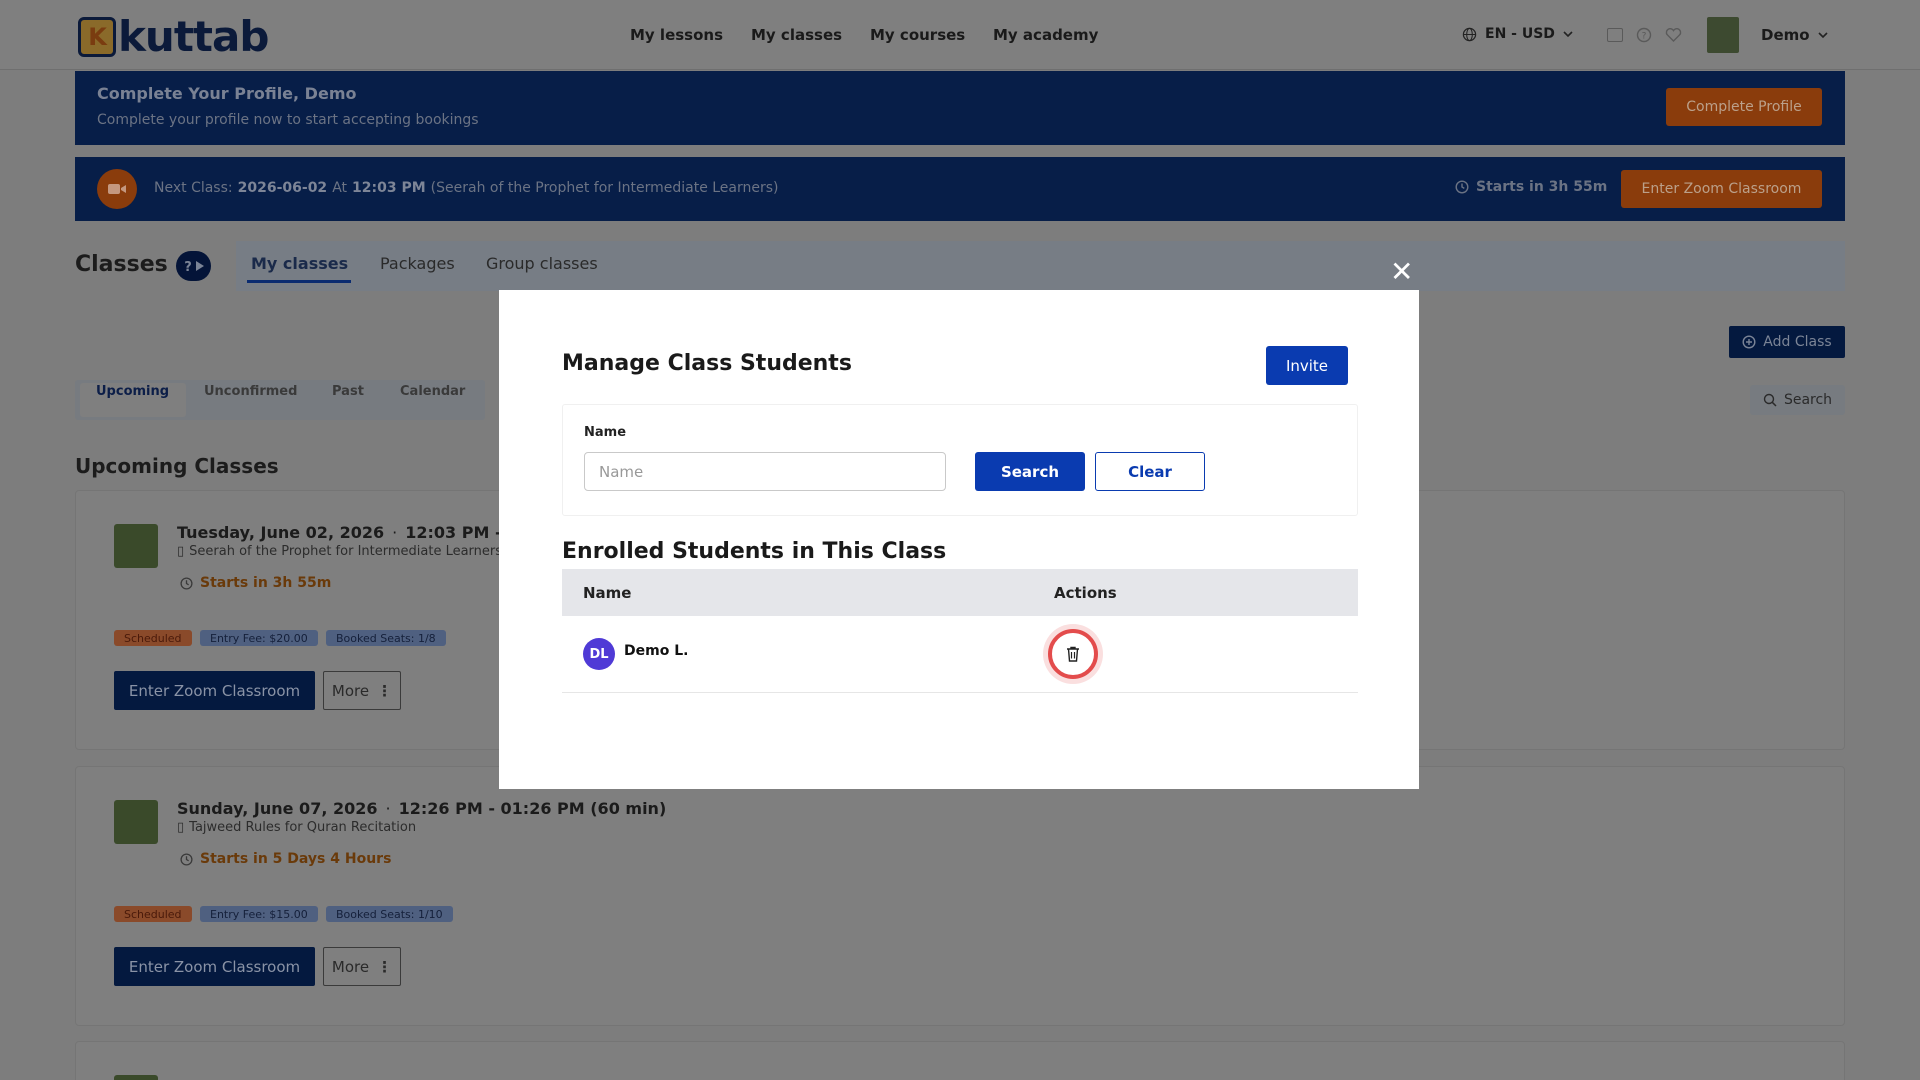 The height and width of the screenshot is (1080, 1920). What do you see at coordinates (607, 593) in the screenshot?
I see `col-name: Name` at bounding box center [607, 593].